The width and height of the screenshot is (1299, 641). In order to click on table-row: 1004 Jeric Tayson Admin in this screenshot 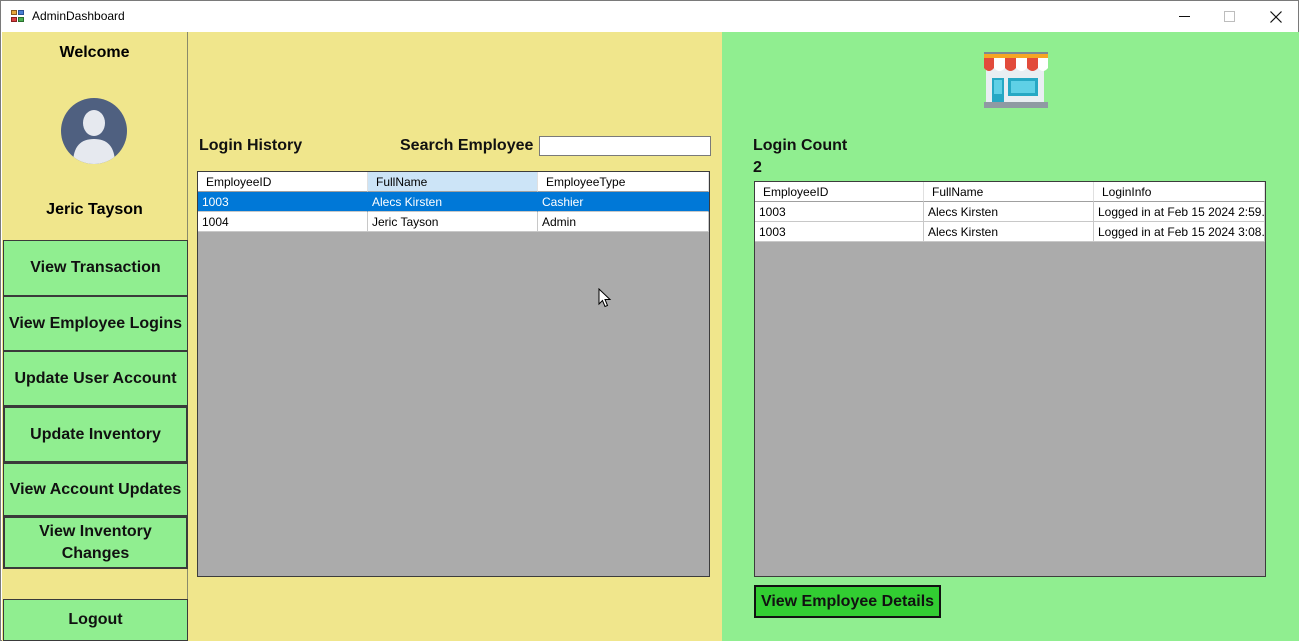, I will do `click(453, 222)`.